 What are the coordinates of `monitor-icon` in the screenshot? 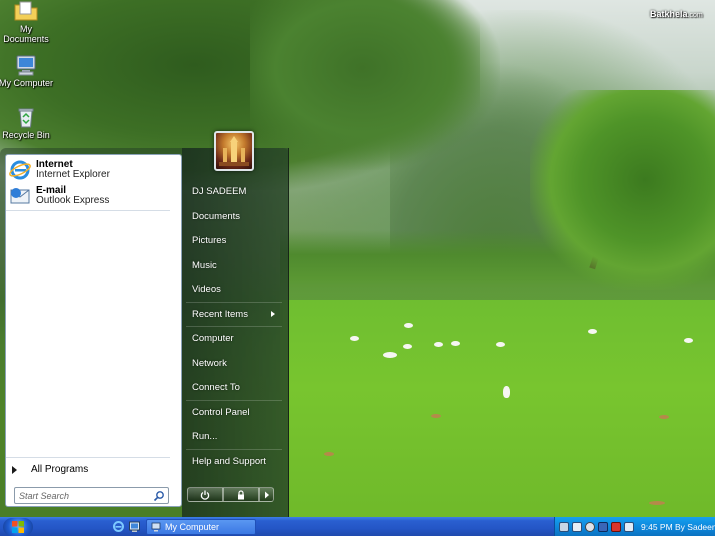 It's located at (603, 526).